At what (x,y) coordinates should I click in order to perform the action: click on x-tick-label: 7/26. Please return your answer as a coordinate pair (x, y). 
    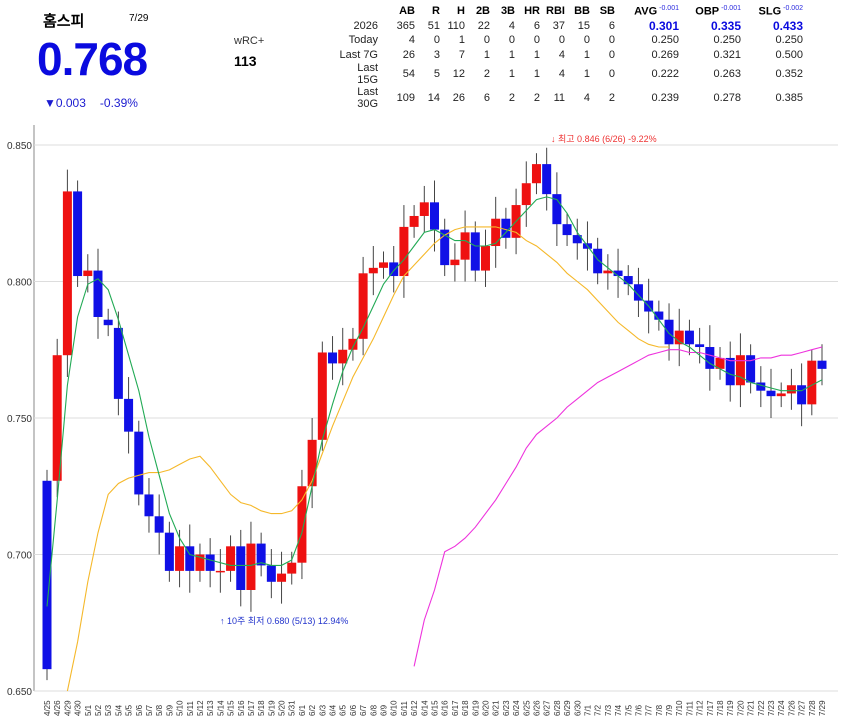
    Looking at the image, I should click on (791, 708).